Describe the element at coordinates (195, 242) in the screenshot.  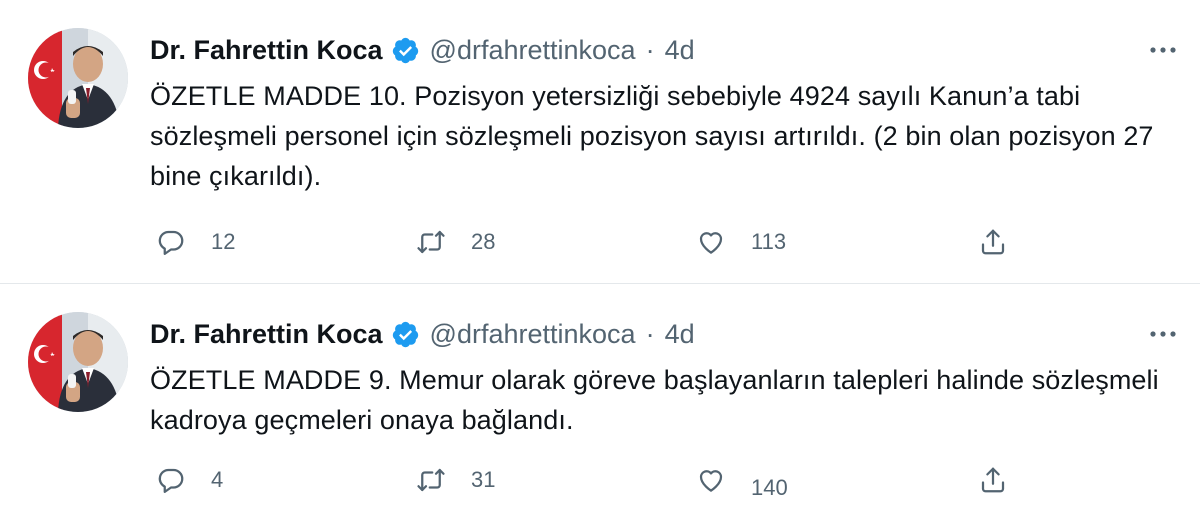
I see `reply-button: 12` at that location.